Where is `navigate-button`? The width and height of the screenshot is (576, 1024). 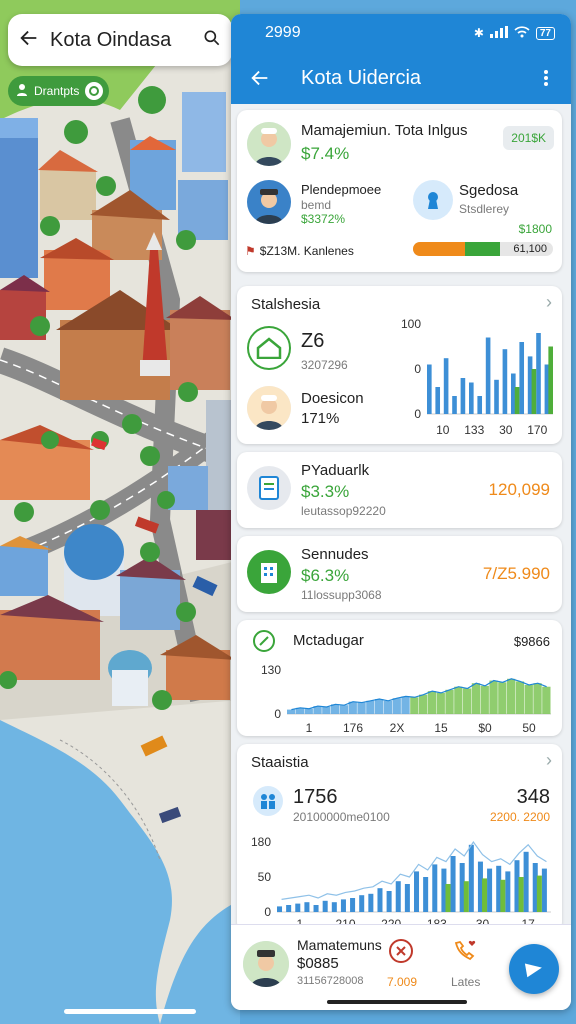
navigate-button is located at coordinates (534, 969).